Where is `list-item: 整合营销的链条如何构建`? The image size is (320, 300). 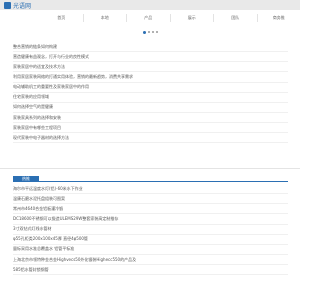 list-item: 整合营销的链条如何构建 is located at coordinates (150, 47).